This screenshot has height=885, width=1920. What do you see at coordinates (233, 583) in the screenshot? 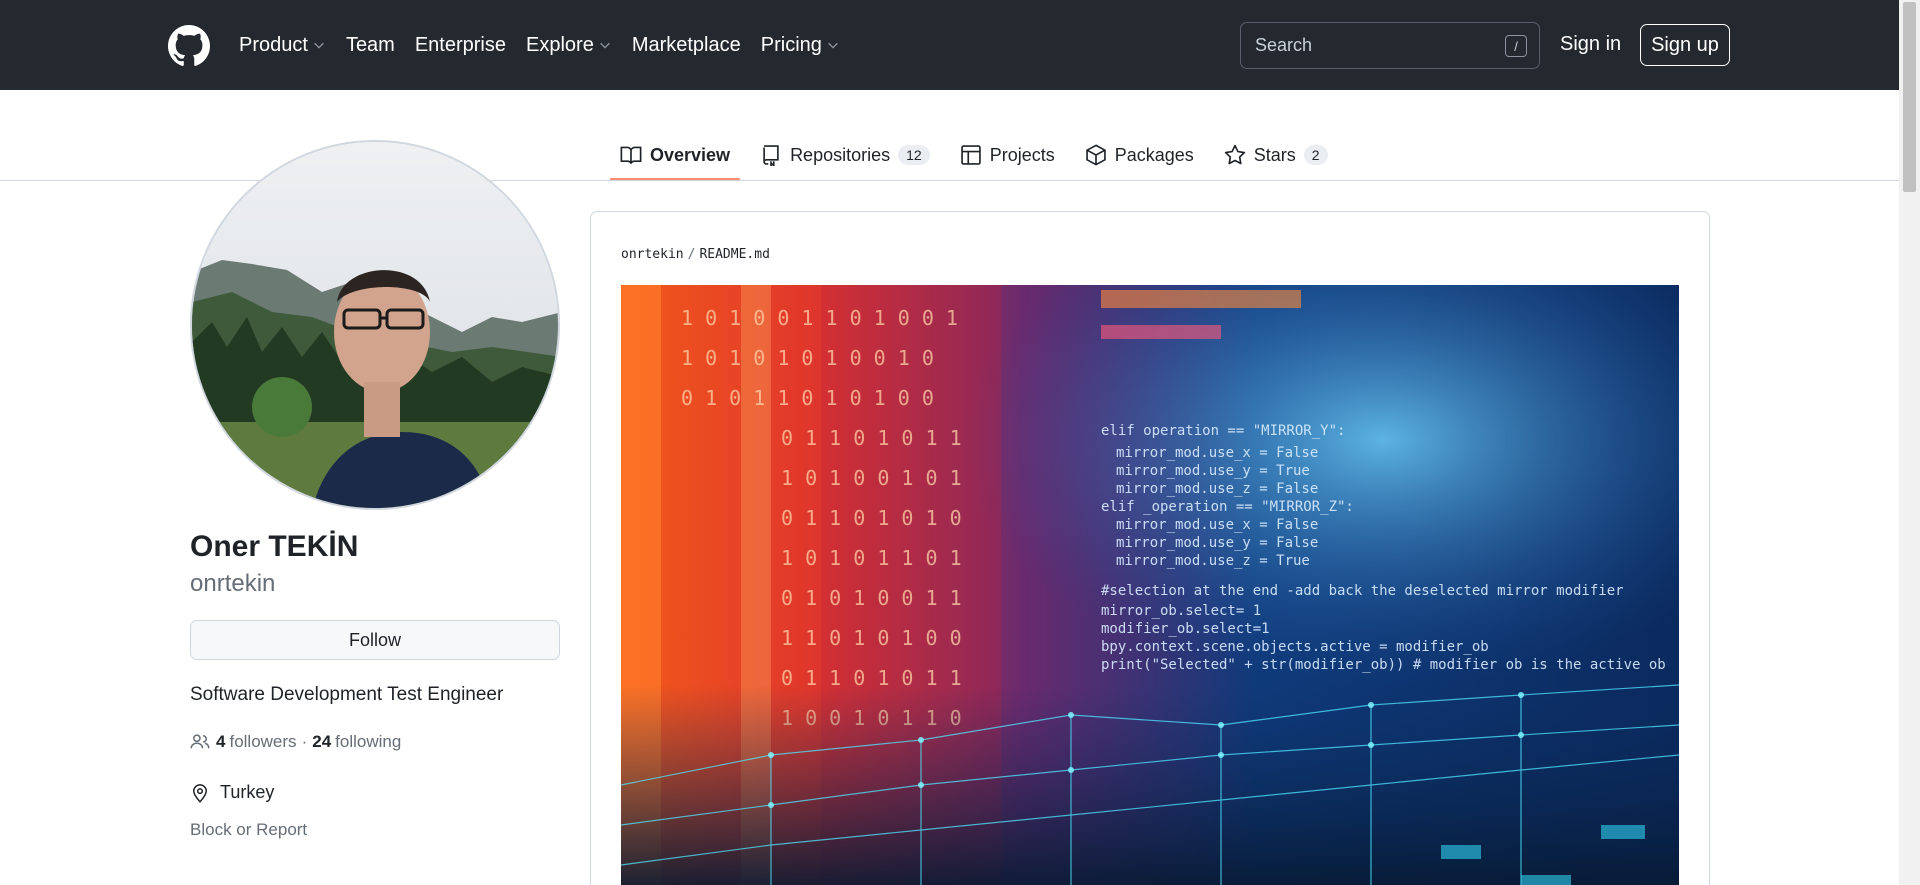
I see `profile-username: onrtekin` at bounding box center [233, 583].